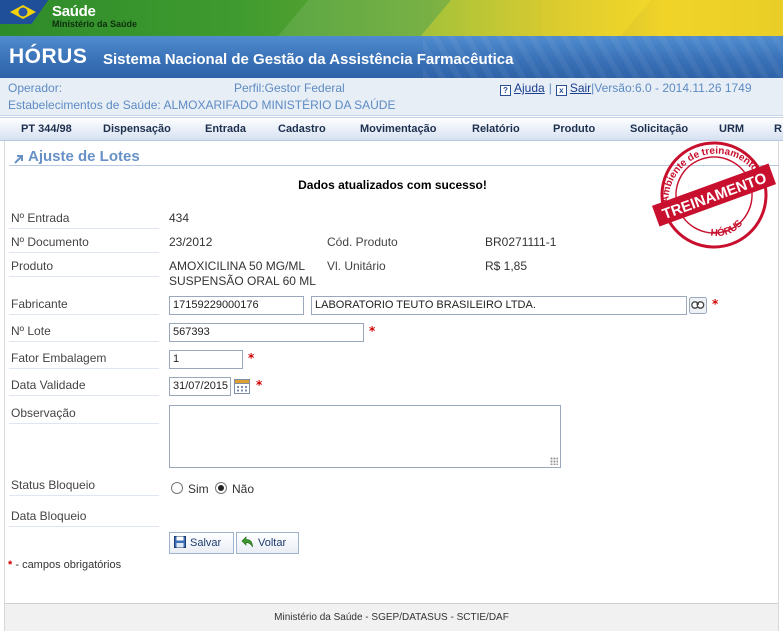 Image resolution: width=783 pixels, height=631 pixels. Describe the element at coordinates (242, 386) in the screenshot. I see `calendar-icon` at that location.